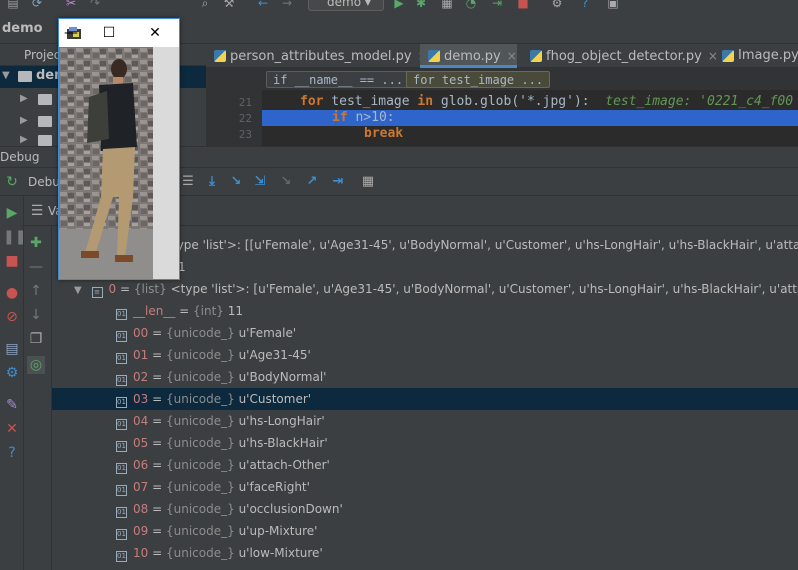 The width and height of the screenshot is (798, 570). I want to click on variable-name: 07, so click(141, 487).